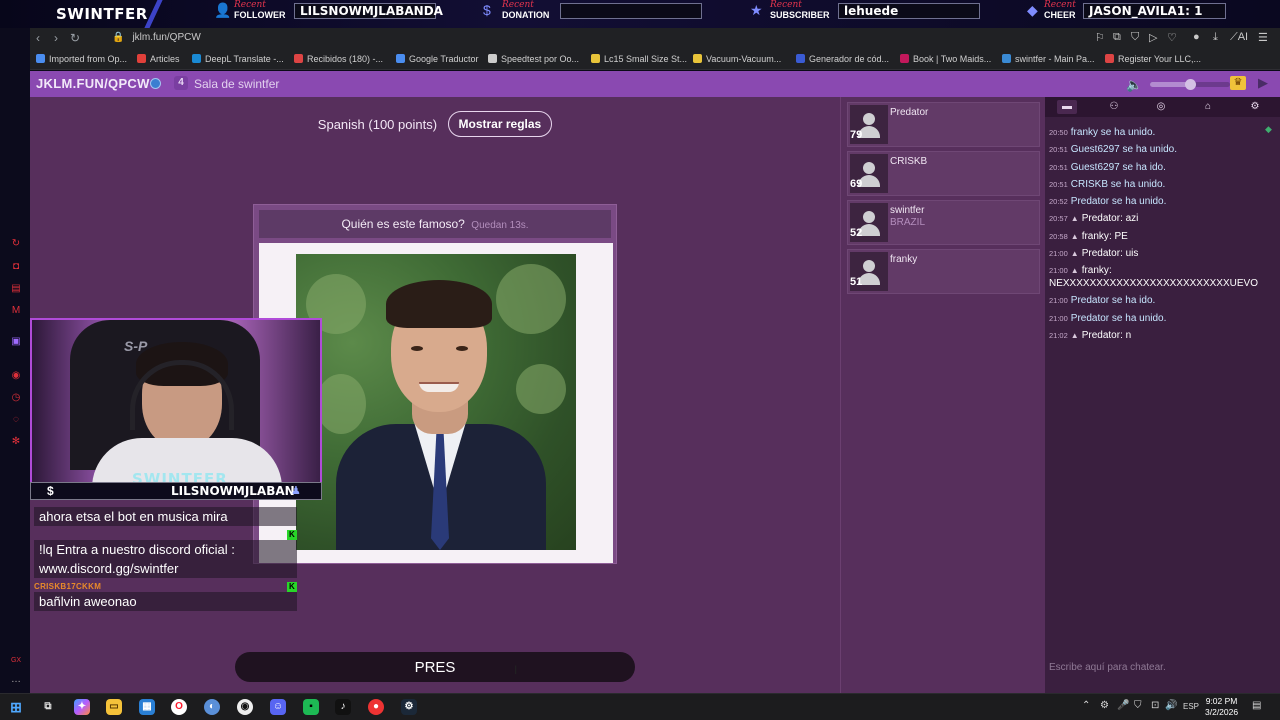 This screenshot has height=720, width=1280. I want to click on players-icon: ⚇, so click(1114, 107).